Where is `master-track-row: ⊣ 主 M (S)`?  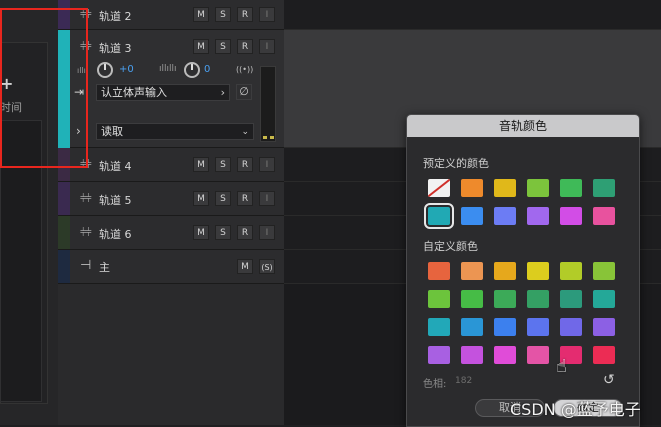
master-track-row: ⊣ 主 M (S) is located at coordinates (171, 267).